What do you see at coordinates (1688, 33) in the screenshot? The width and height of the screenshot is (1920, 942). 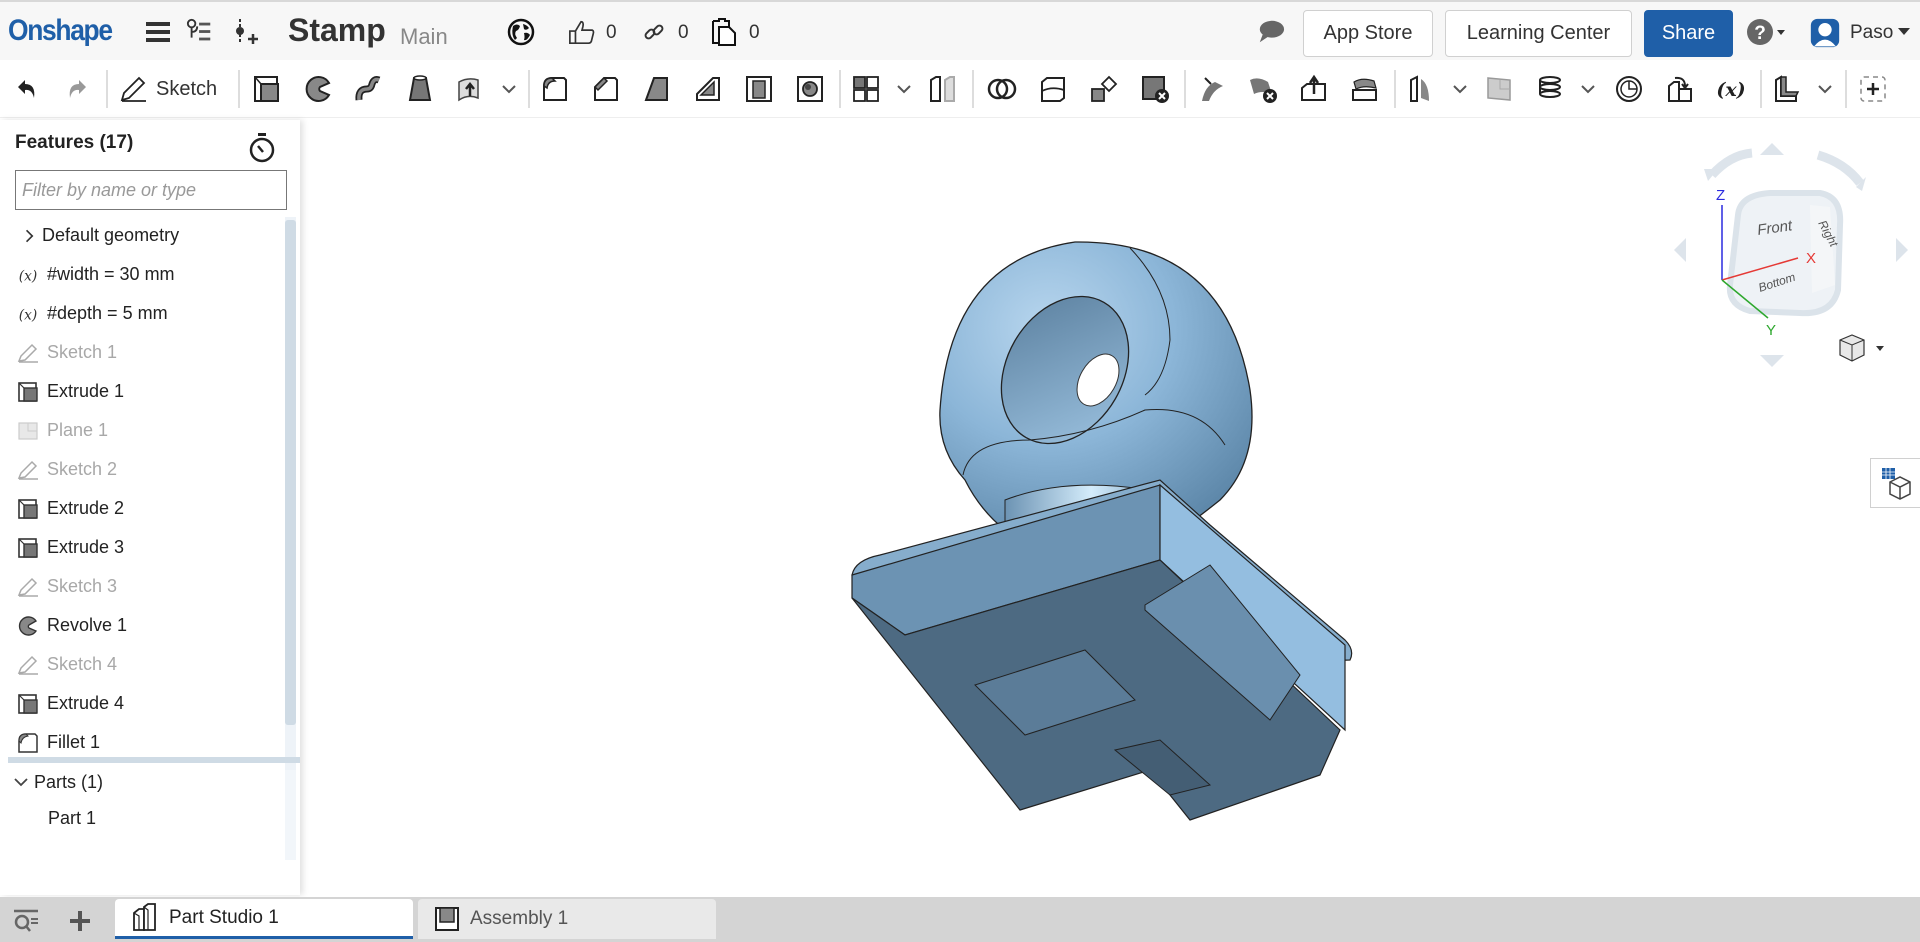 I see `share-button: Share` at bounding box center [1688, 33].